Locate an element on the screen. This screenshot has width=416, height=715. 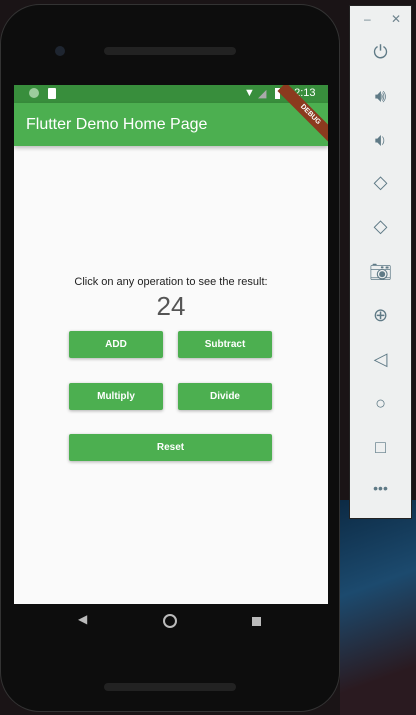
overview-icon: □ is located at coordinates (380, 447).